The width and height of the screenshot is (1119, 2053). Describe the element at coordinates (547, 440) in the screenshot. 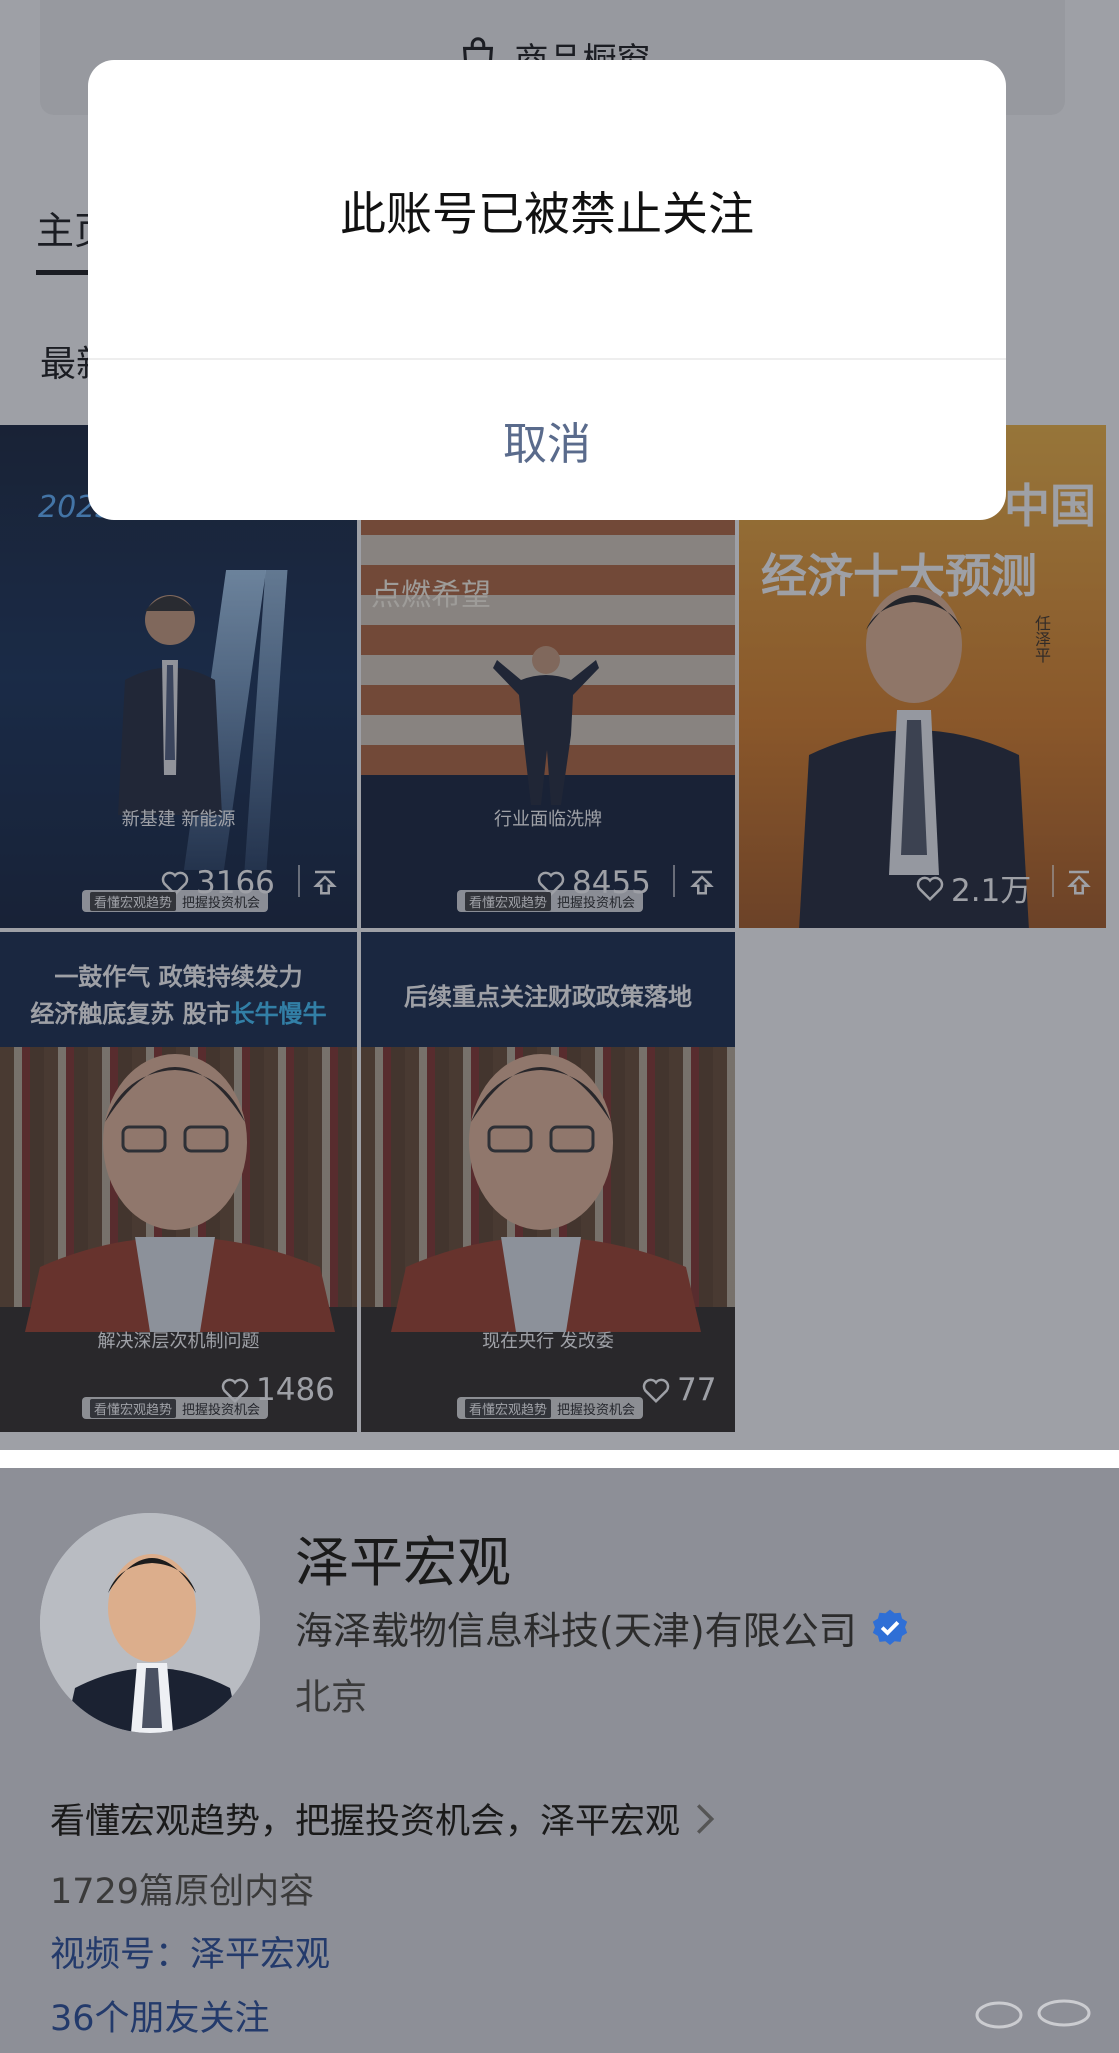

I see `cancel-button: 取消` at that location.